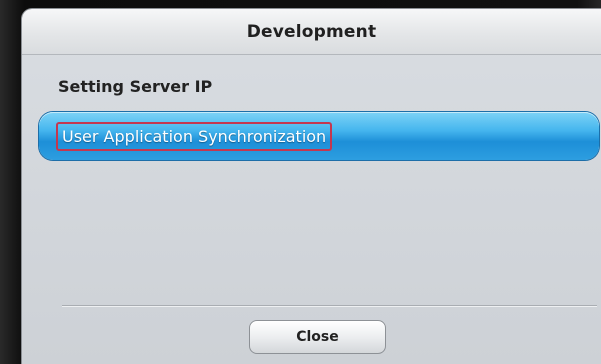 This screenshot has width=601, height=364. I want to click on divider, so click(329, 305).